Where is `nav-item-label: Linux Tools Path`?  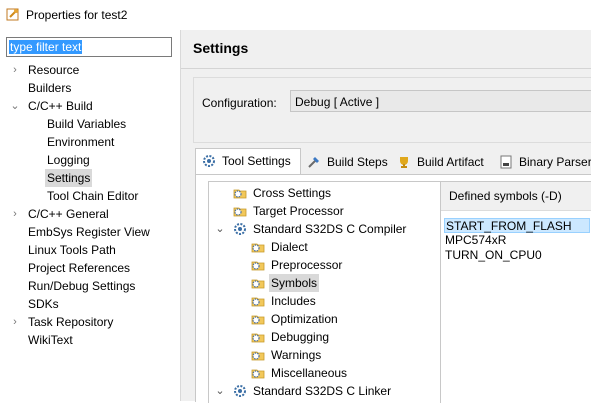
nav-item-label: Linux Tools Path is located at coordinates (72, 250).